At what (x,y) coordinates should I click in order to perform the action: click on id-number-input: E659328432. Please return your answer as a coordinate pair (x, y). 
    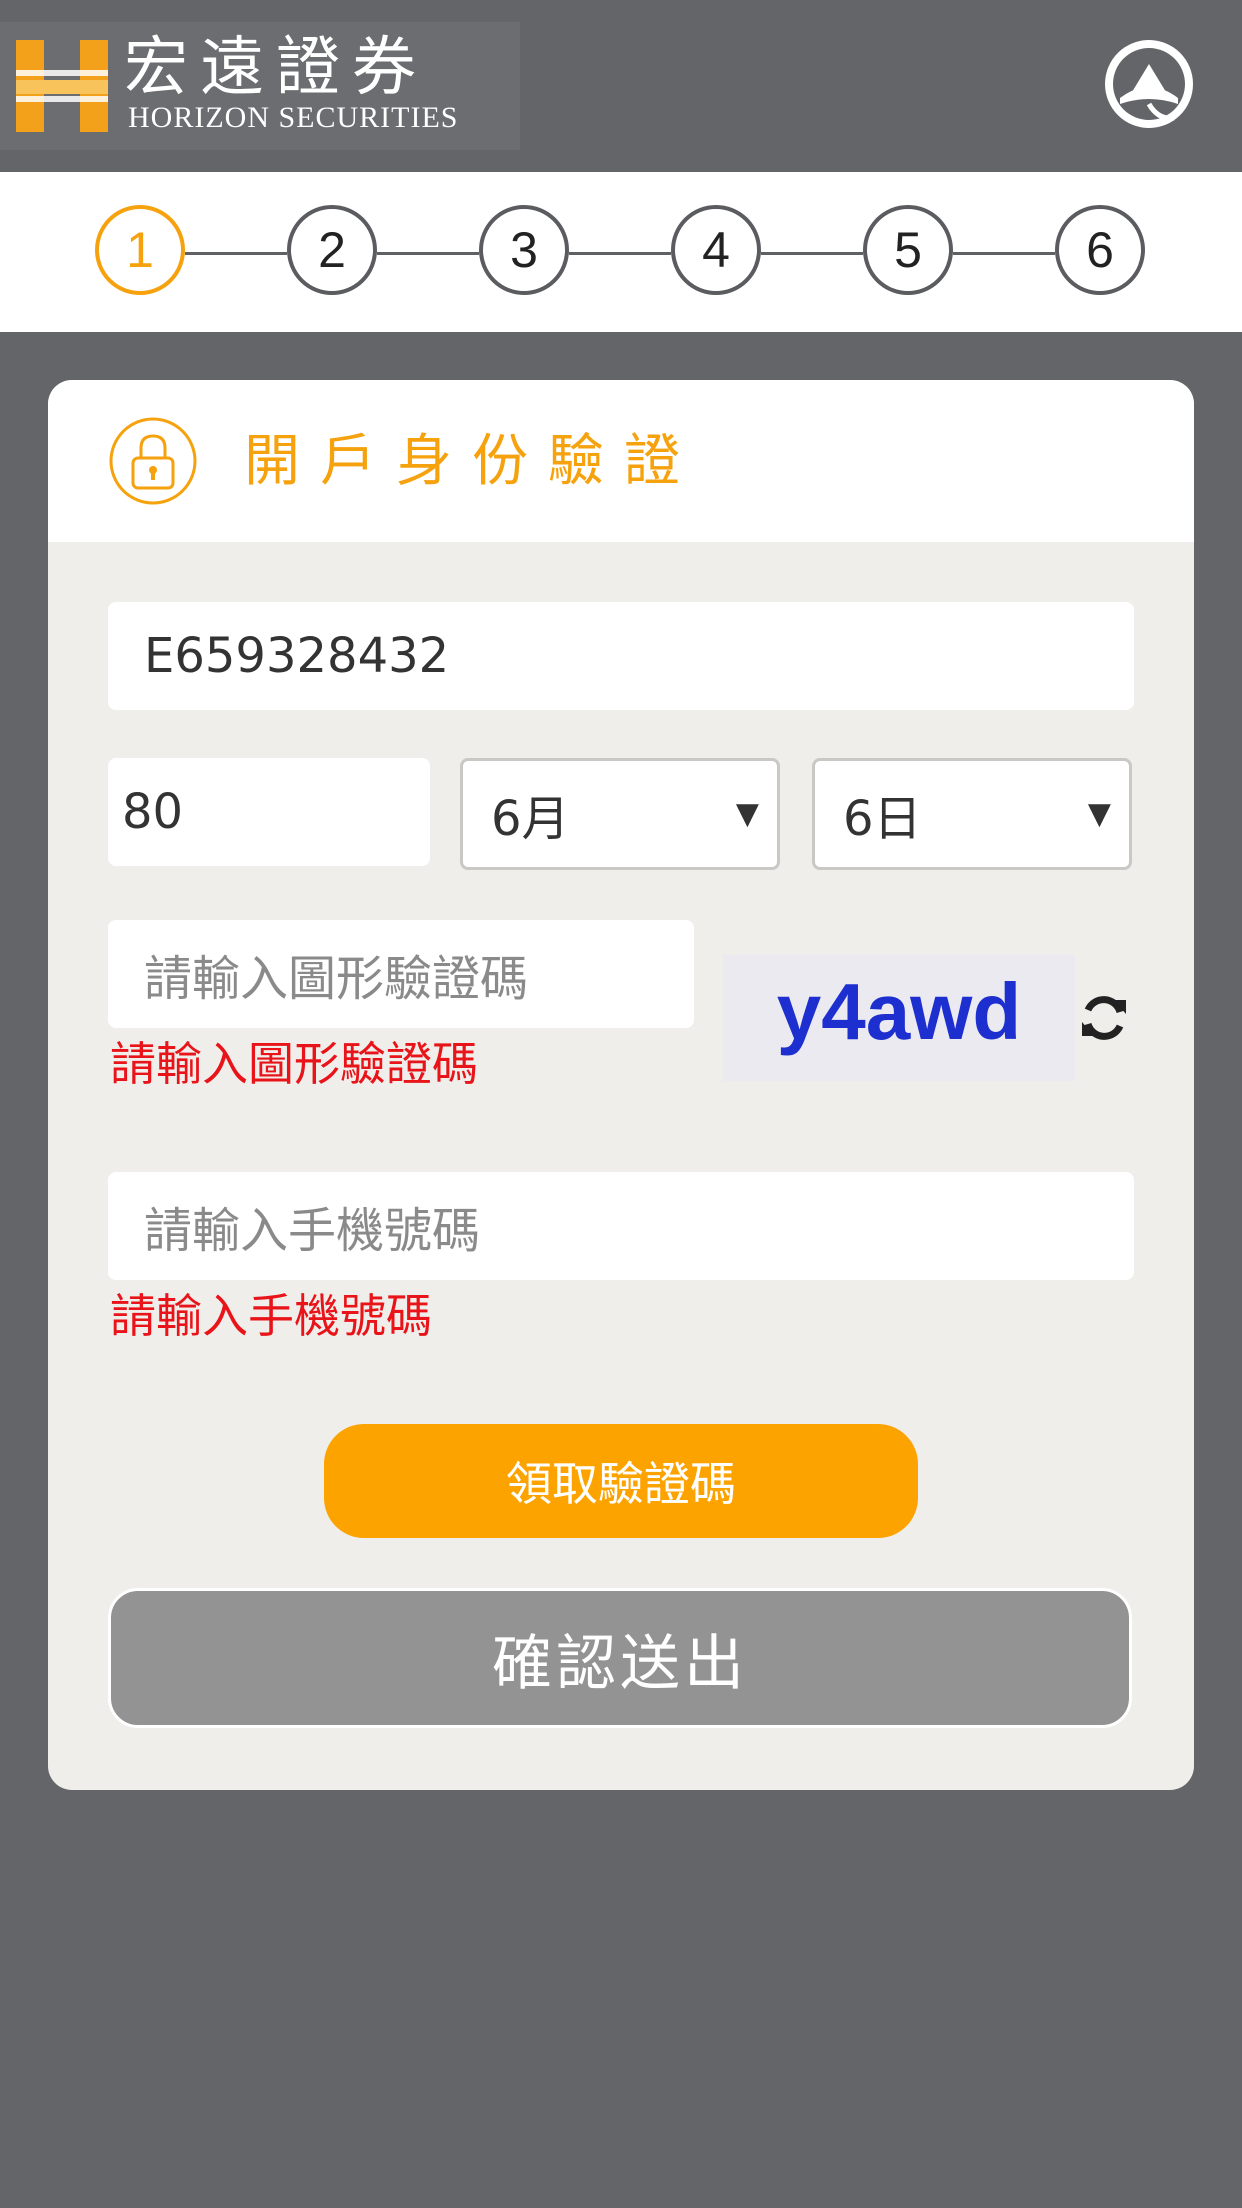
    Looking at the image, I should click on (621, 656).